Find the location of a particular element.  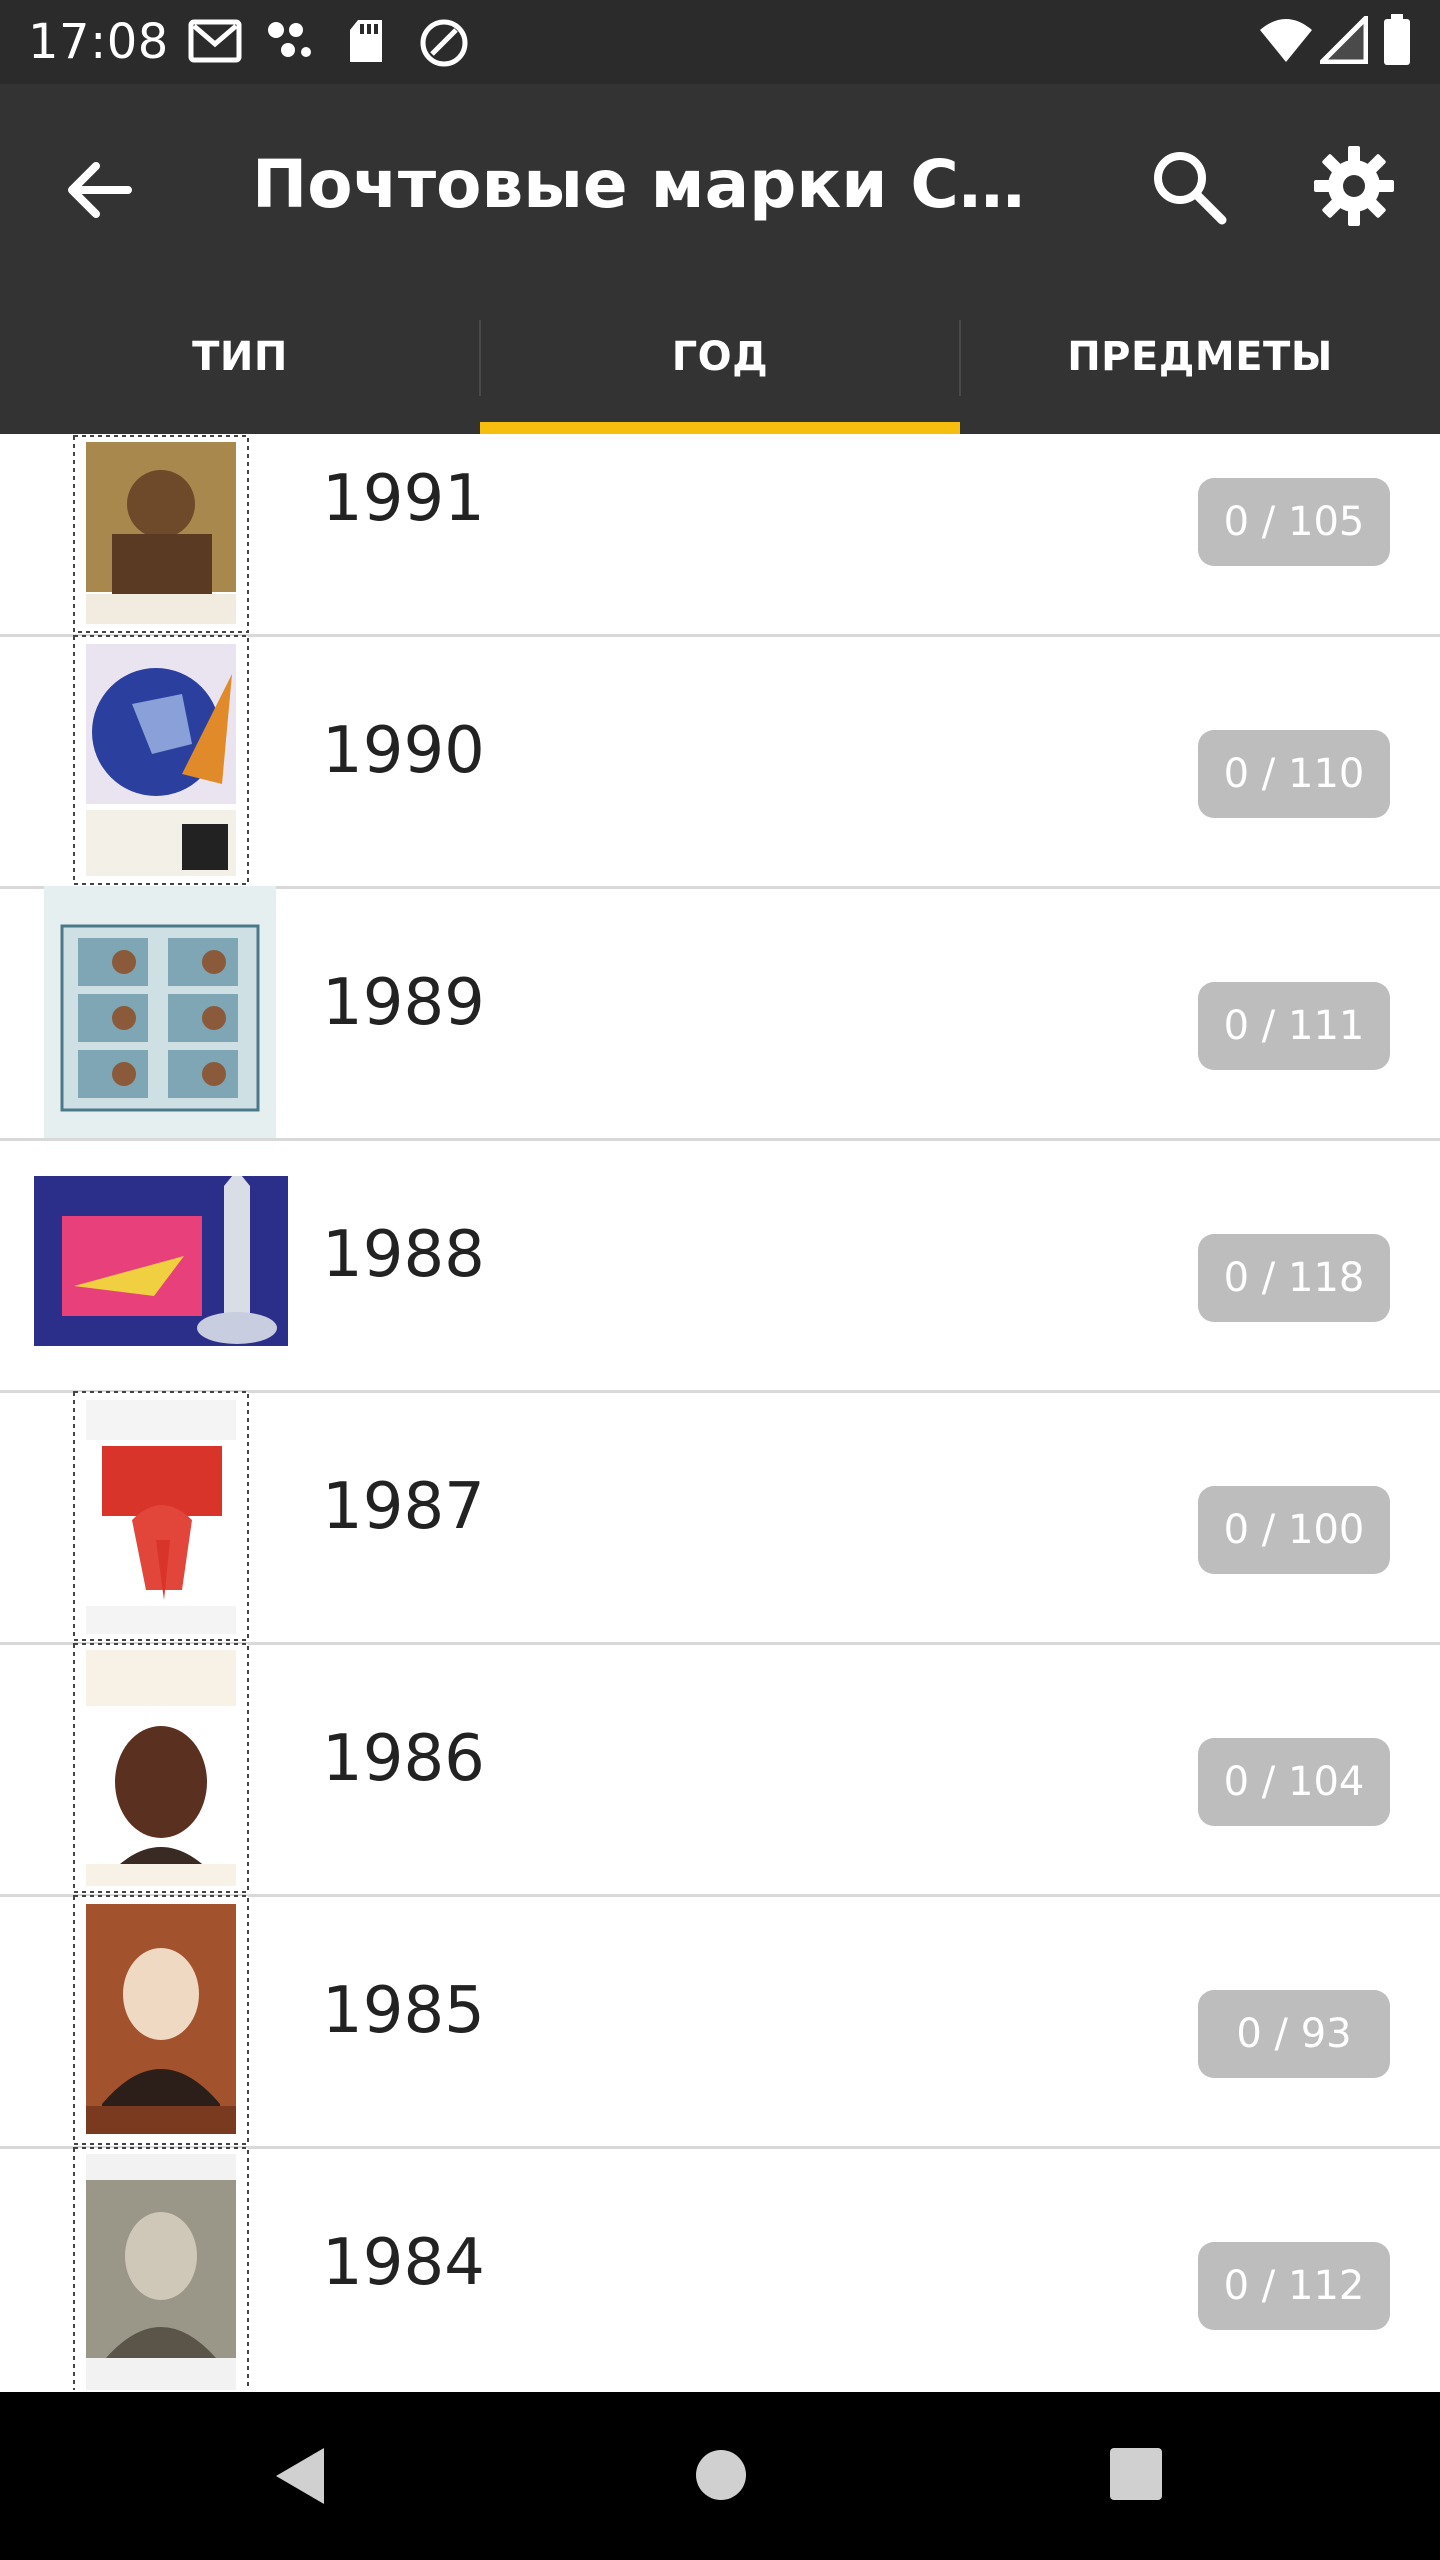

stamp-sheet-icon is located at coordinates (160, 1012).